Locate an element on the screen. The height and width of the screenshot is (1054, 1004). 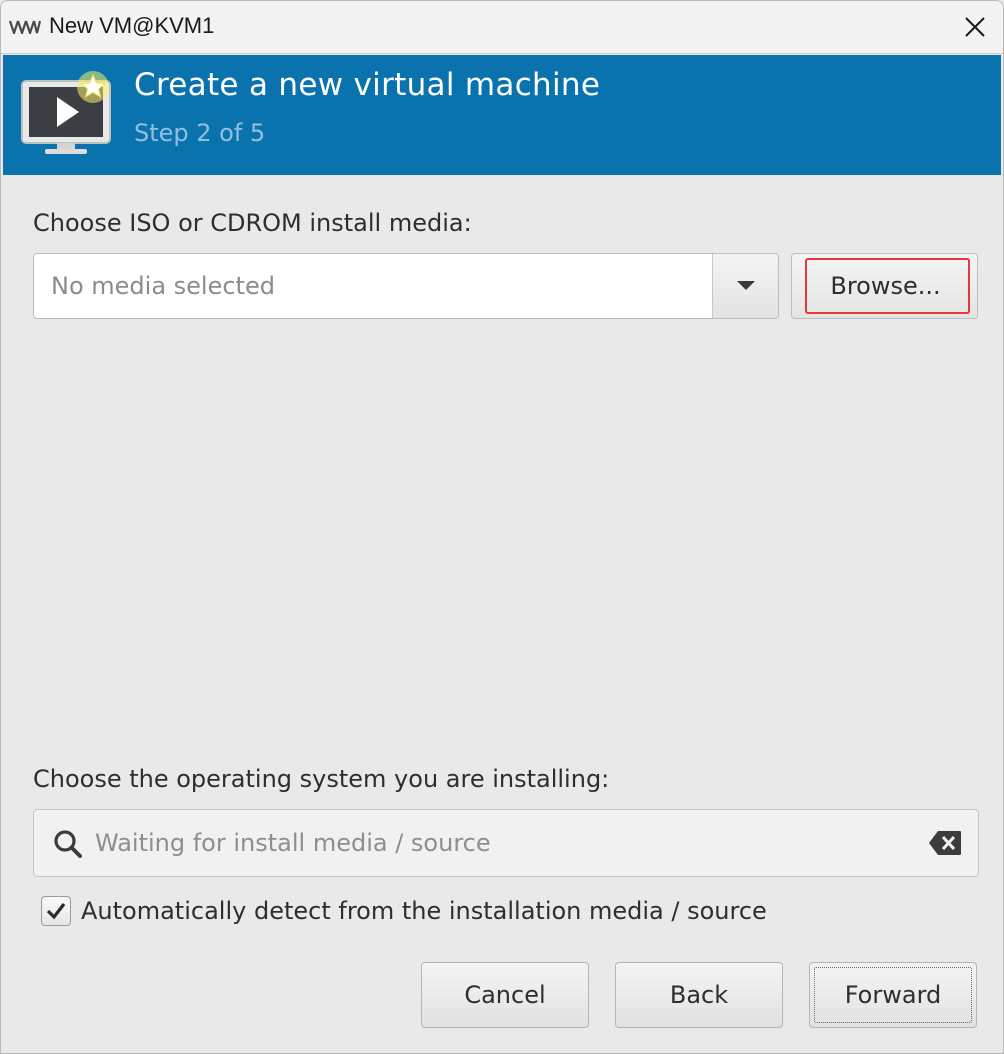
window-title: New VM@KVM1 is located at coordinates (132, 25).